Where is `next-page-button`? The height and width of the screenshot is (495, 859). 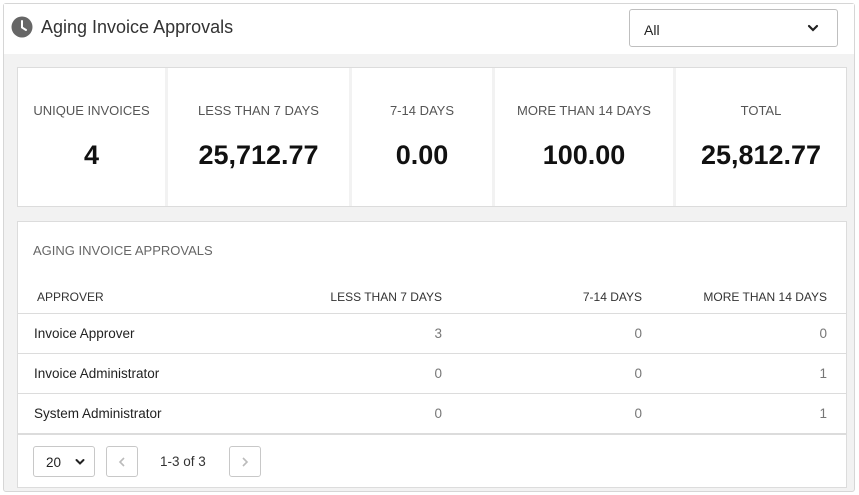 next-page-button is located at coordinates (245, 461).